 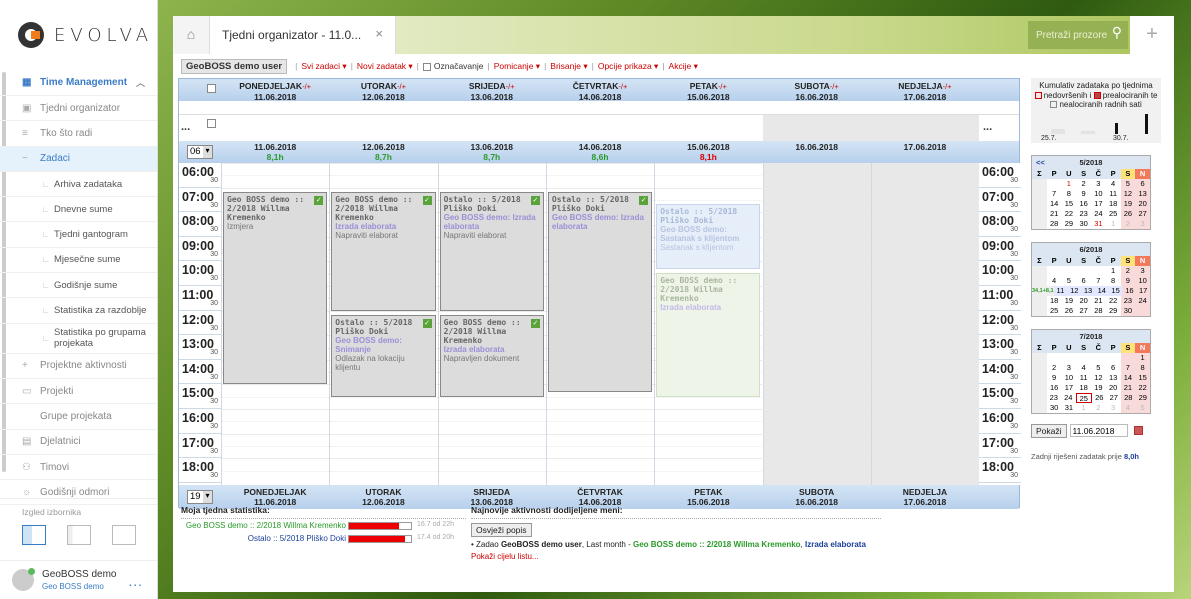 I want to click on calendar-day: 11, so click(x=1083, y=378).